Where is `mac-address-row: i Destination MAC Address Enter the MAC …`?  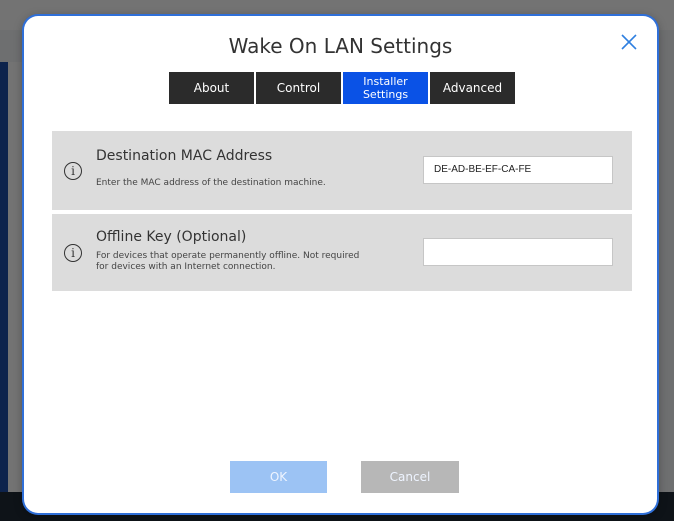
mac-address-row: i Destination MAC Address Enter the MAC … is located at coordinates (342, 170).